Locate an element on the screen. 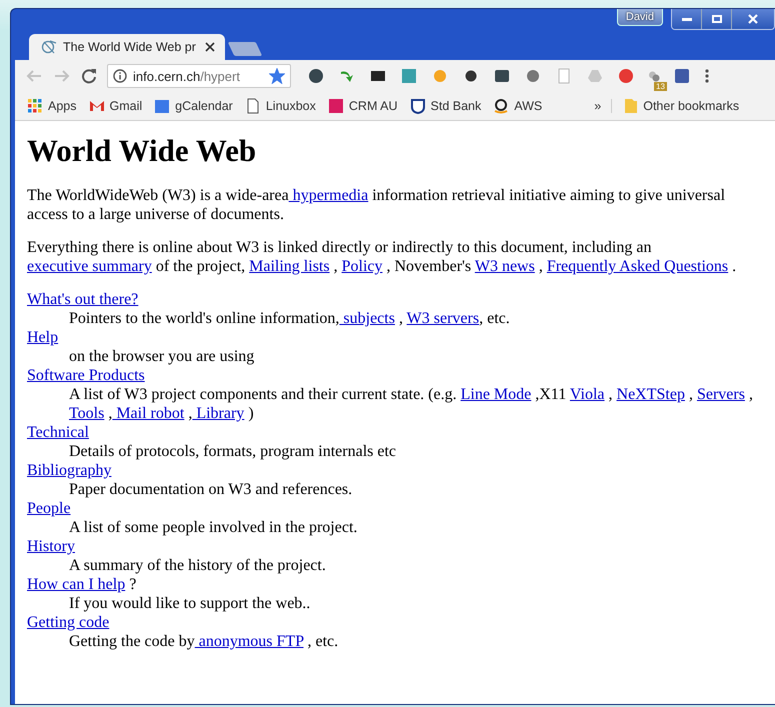 This screenshot has height=707, width=775. minimize-button is located at coordinates (687, 19).